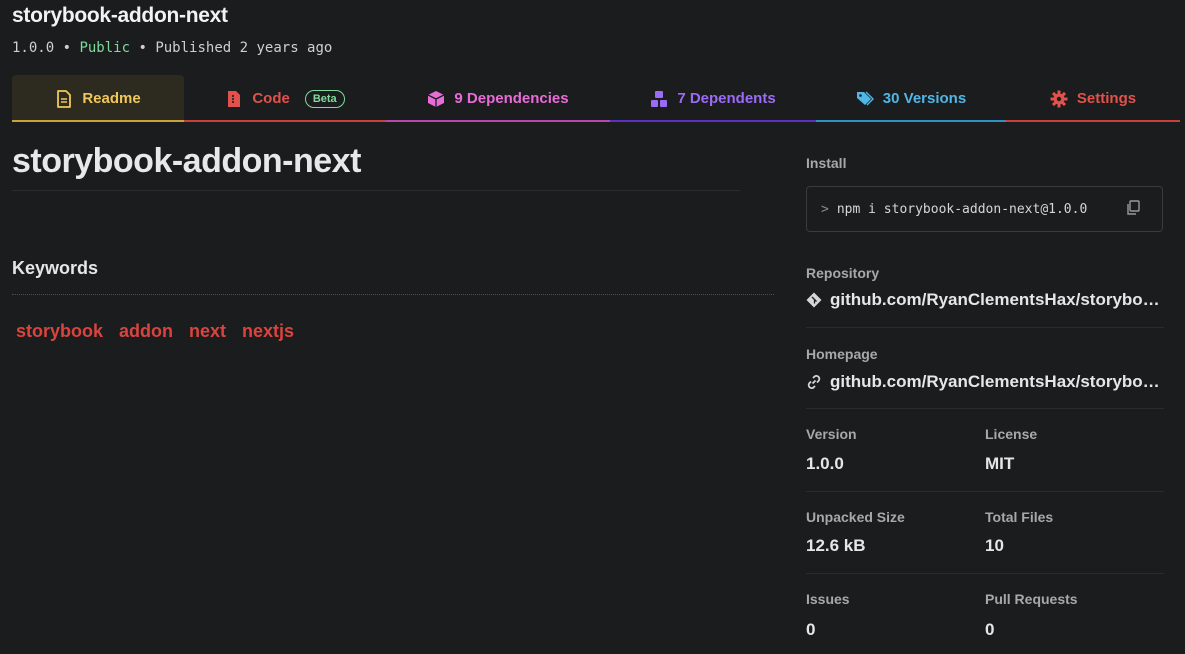 The image size is (1185, 654). Describe the element at coordinates (962, 209) in the screenshot. I see `install-command: npm i storybook-addon-next@1.0.0` at that location.